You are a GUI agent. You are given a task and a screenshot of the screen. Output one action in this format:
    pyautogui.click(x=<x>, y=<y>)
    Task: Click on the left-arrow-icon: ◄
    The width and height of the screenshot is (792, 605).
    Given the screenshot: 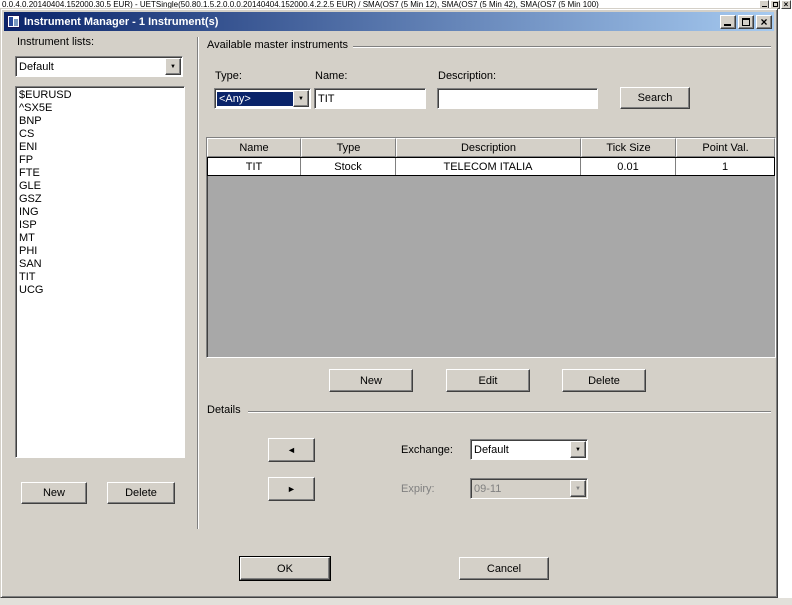 What is the action you would take?
    pyautogui.click(x=291, y=449)
    